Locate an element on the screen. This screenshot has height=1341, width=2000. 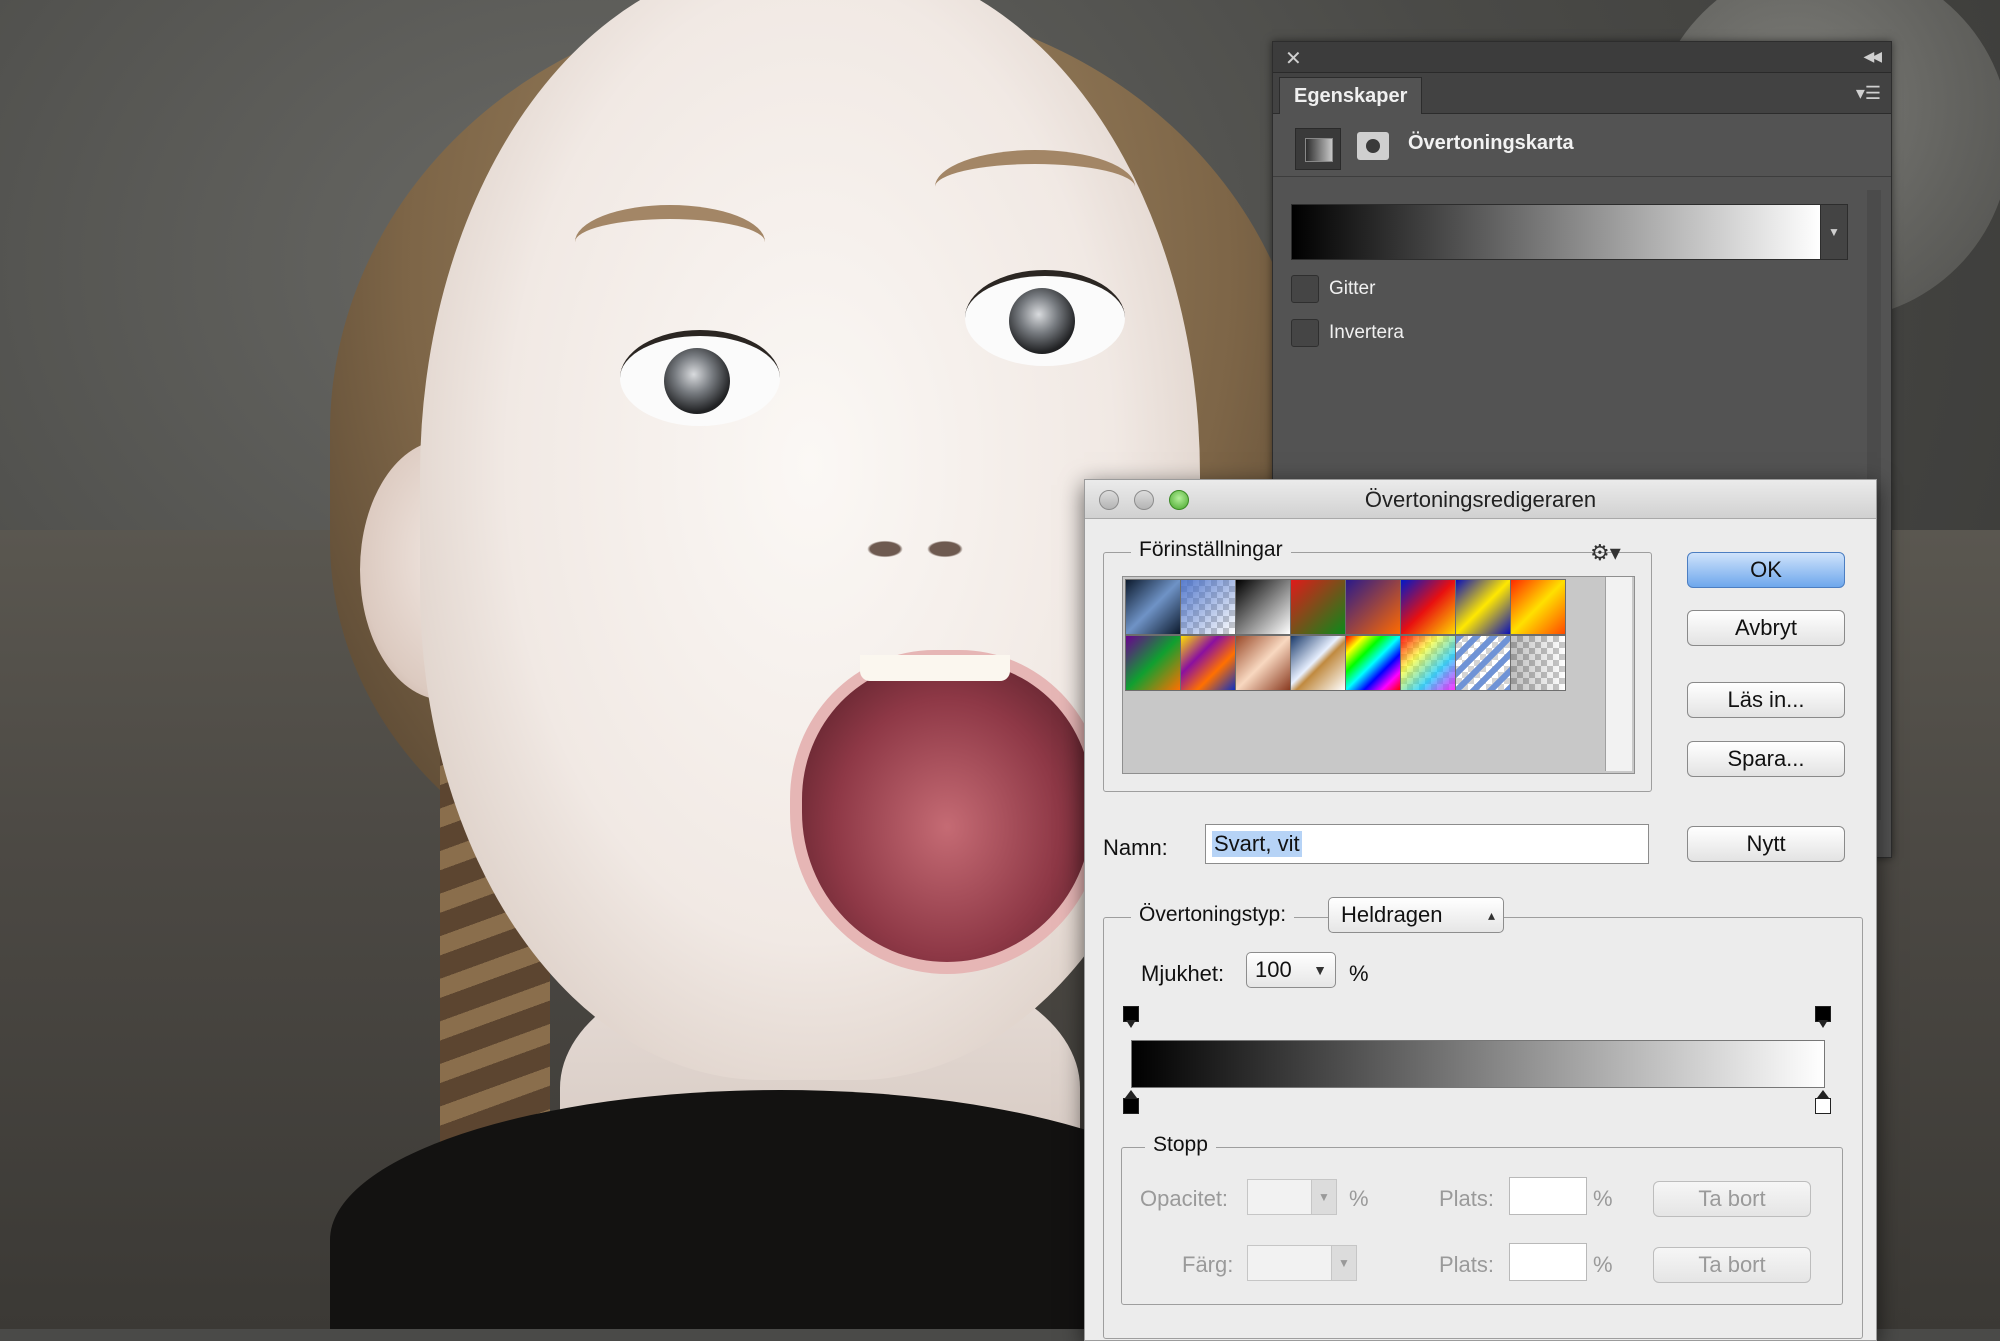
location-field-color is located at coordinates (1548, 1262).